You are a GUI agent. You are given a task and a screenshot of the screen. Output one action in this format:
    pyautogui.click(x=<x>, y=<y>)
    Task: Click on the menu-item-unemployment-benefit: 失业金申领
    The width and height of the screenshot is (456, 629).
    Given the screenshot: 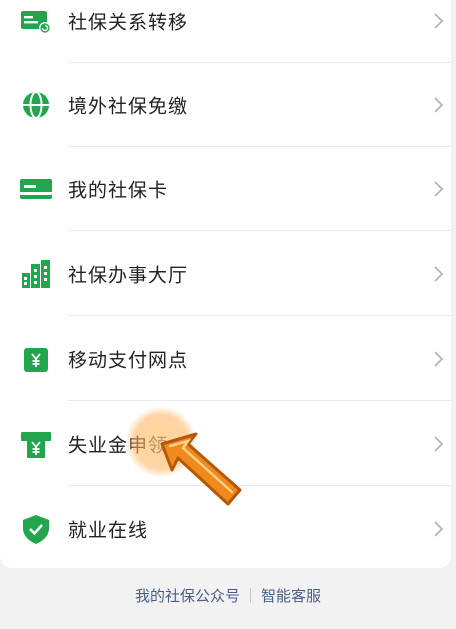 What is the action you would take?
    pyautogui.click(x=225, y=444)
    